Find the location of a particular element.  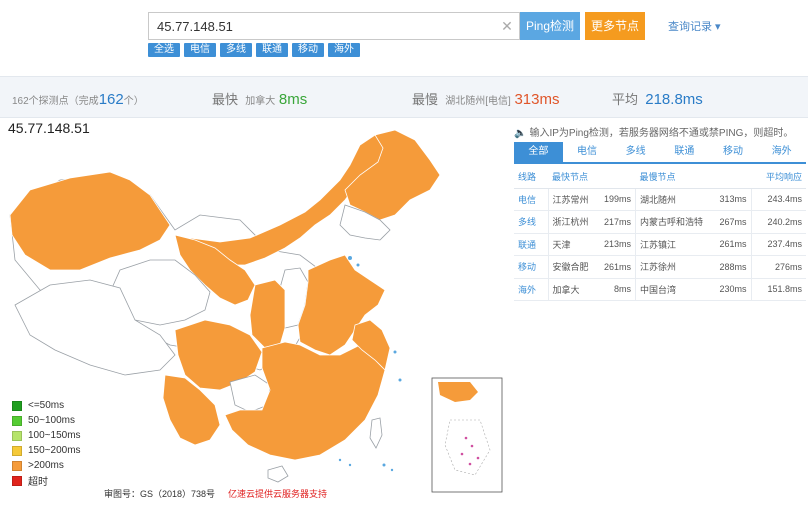

map-approval-number: 审图号：GS（2018）738号 is located at coordinates (160, 494).